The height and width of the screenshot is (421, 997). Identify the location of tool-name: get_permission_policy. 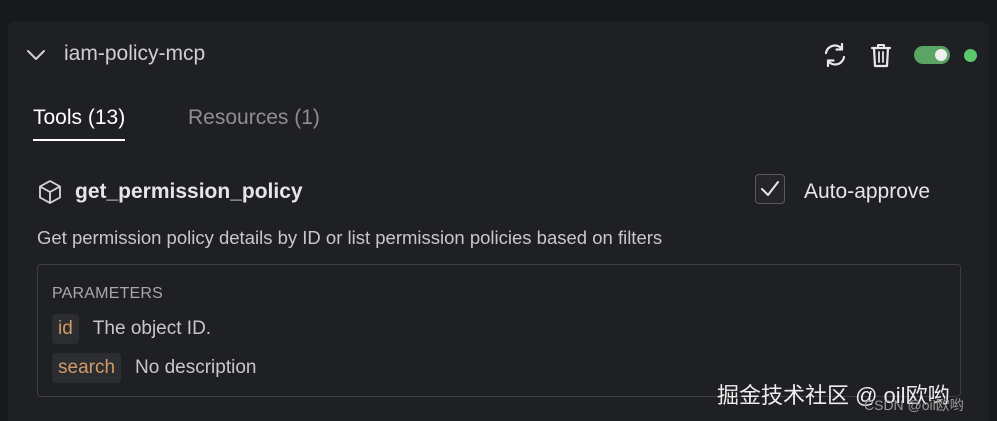
(189, 191).